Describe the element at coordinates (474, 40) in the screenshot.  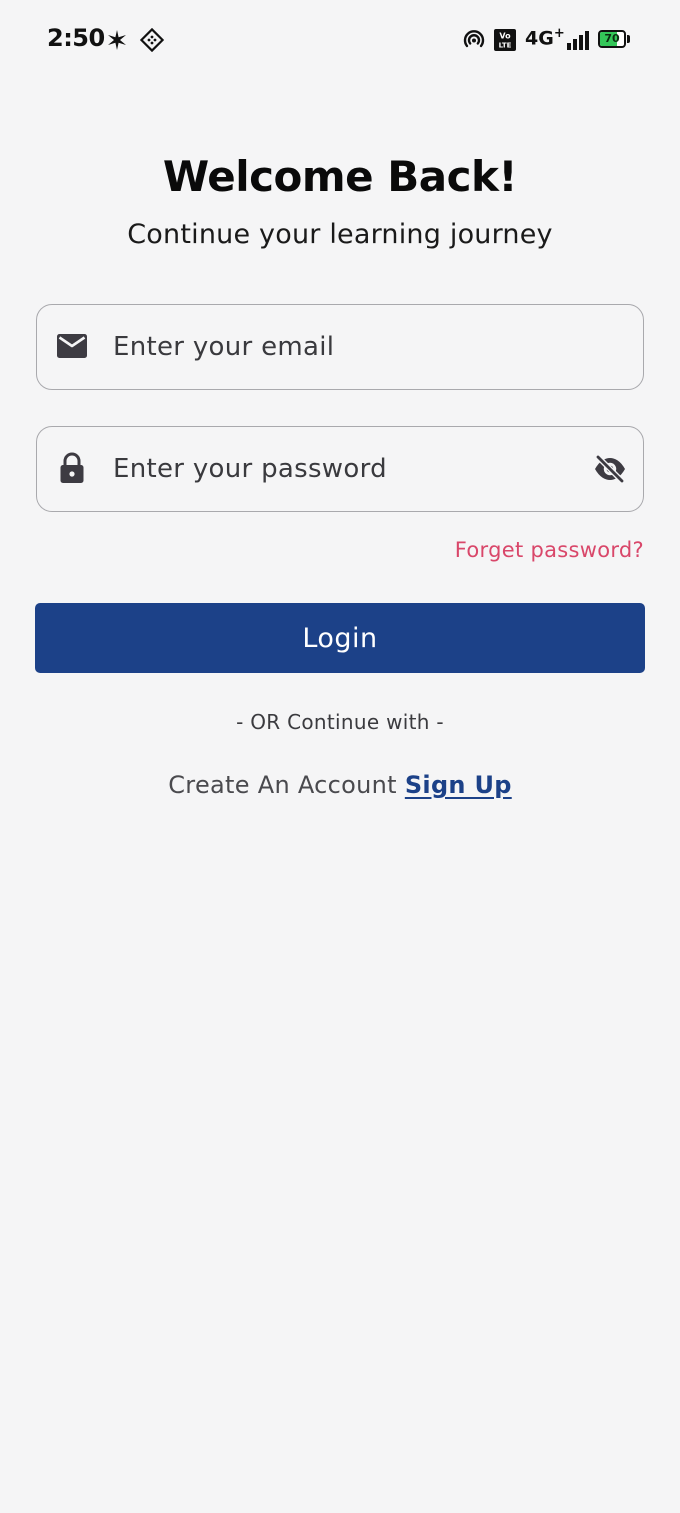
I see `hotspot-icon` at that location.